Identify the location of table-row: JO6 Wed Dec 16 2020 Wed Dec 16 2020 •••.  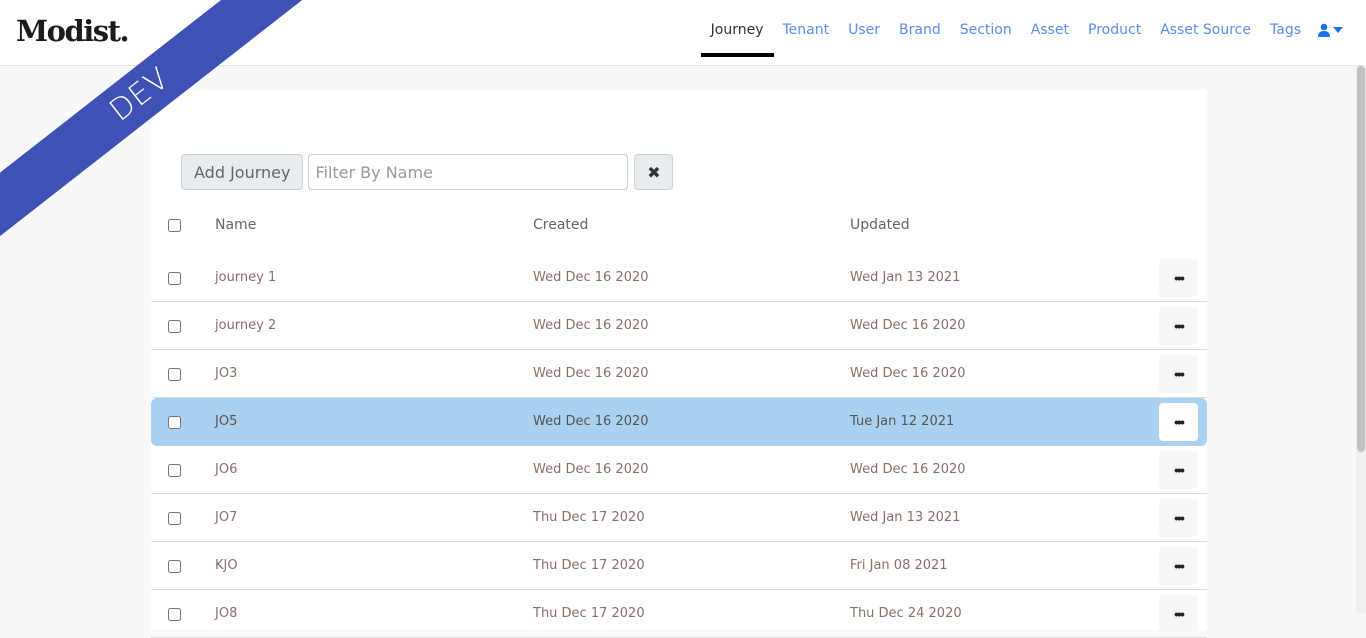
(679, 470).